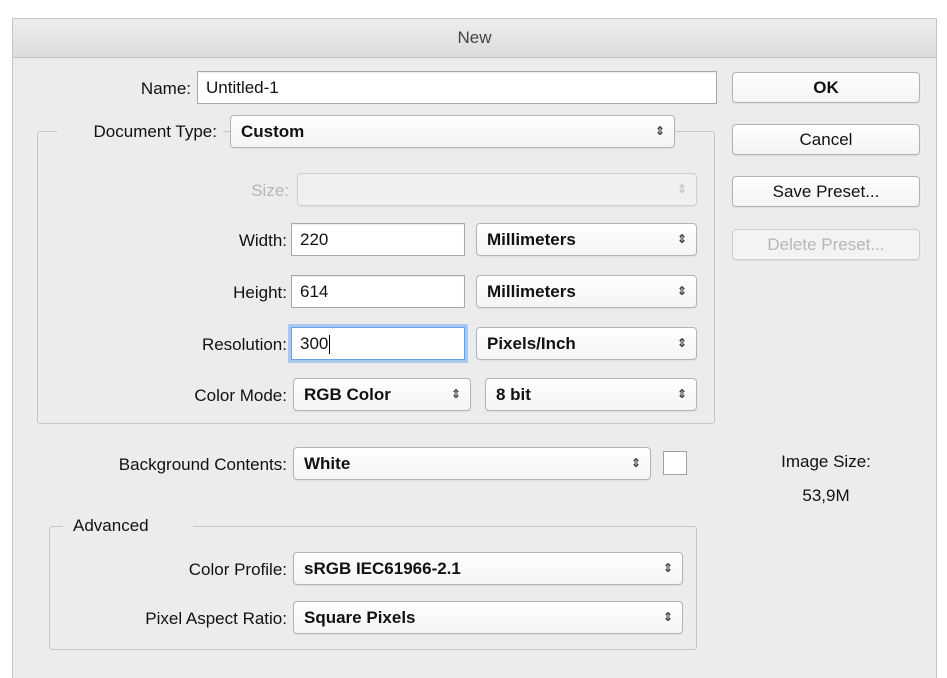 This screenshot has width=947, height=678. I want to click on height-field: 614, so click(378, 291).